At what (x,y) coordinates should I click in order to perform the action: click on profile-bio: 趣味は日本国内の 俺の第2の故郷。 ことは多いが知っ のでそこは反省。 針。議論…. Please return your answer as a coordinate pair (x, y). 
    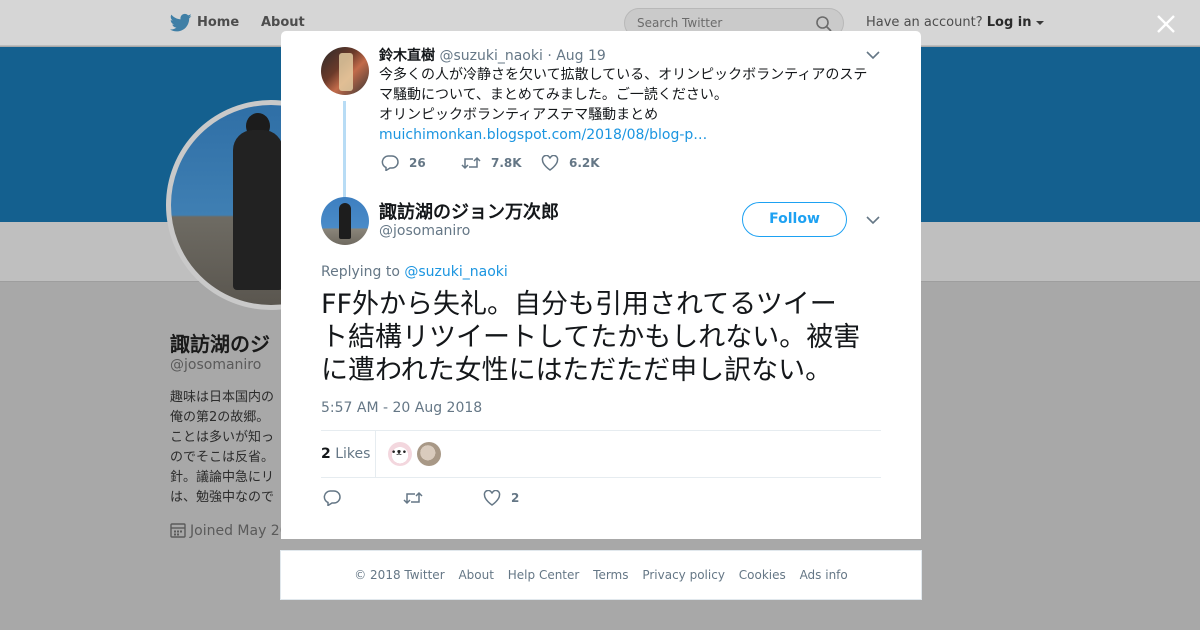
    Looking at the image, I should click on (230, 448).